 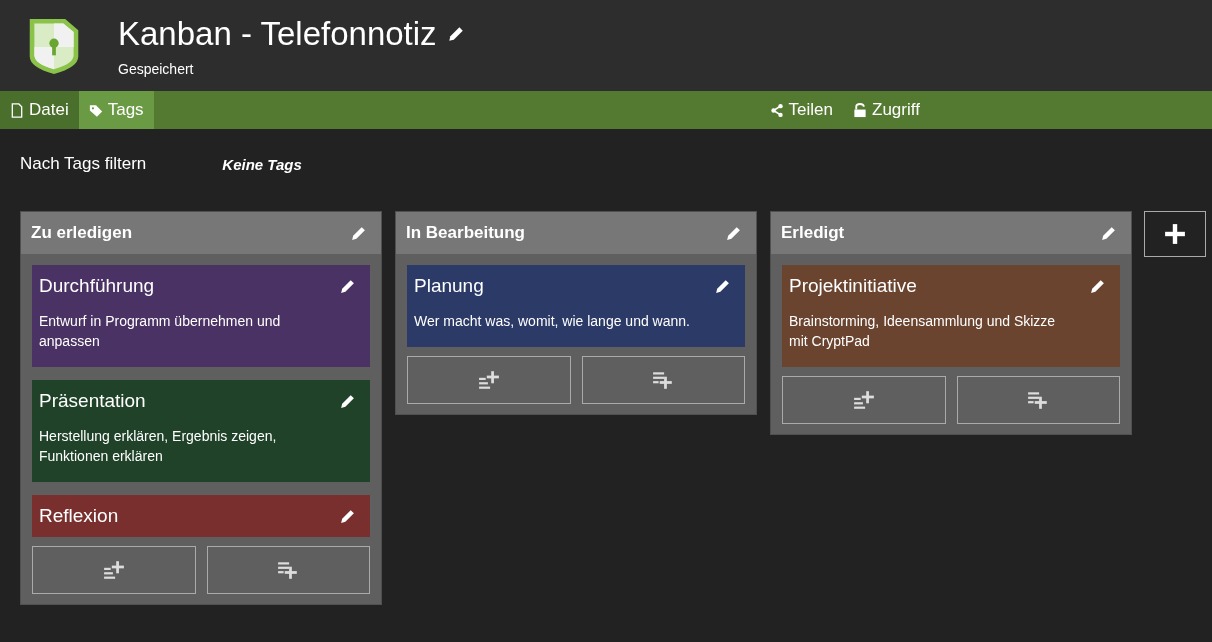 I want to click on lock-icon, so click(x=860, y=110).